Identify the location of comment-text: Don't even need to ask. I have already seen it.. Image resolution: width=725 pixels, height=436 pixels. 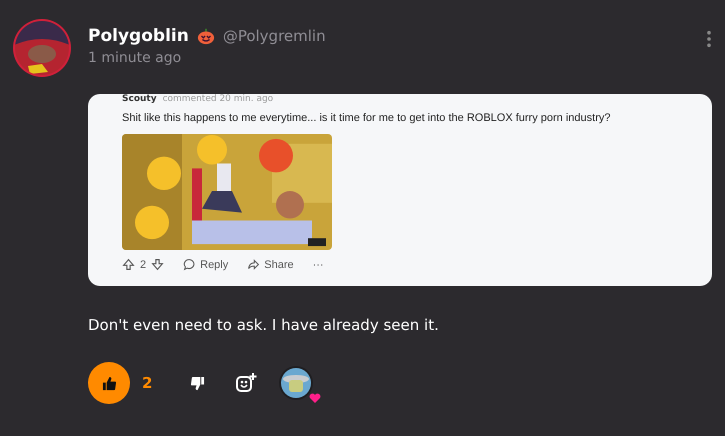
(264, 325).